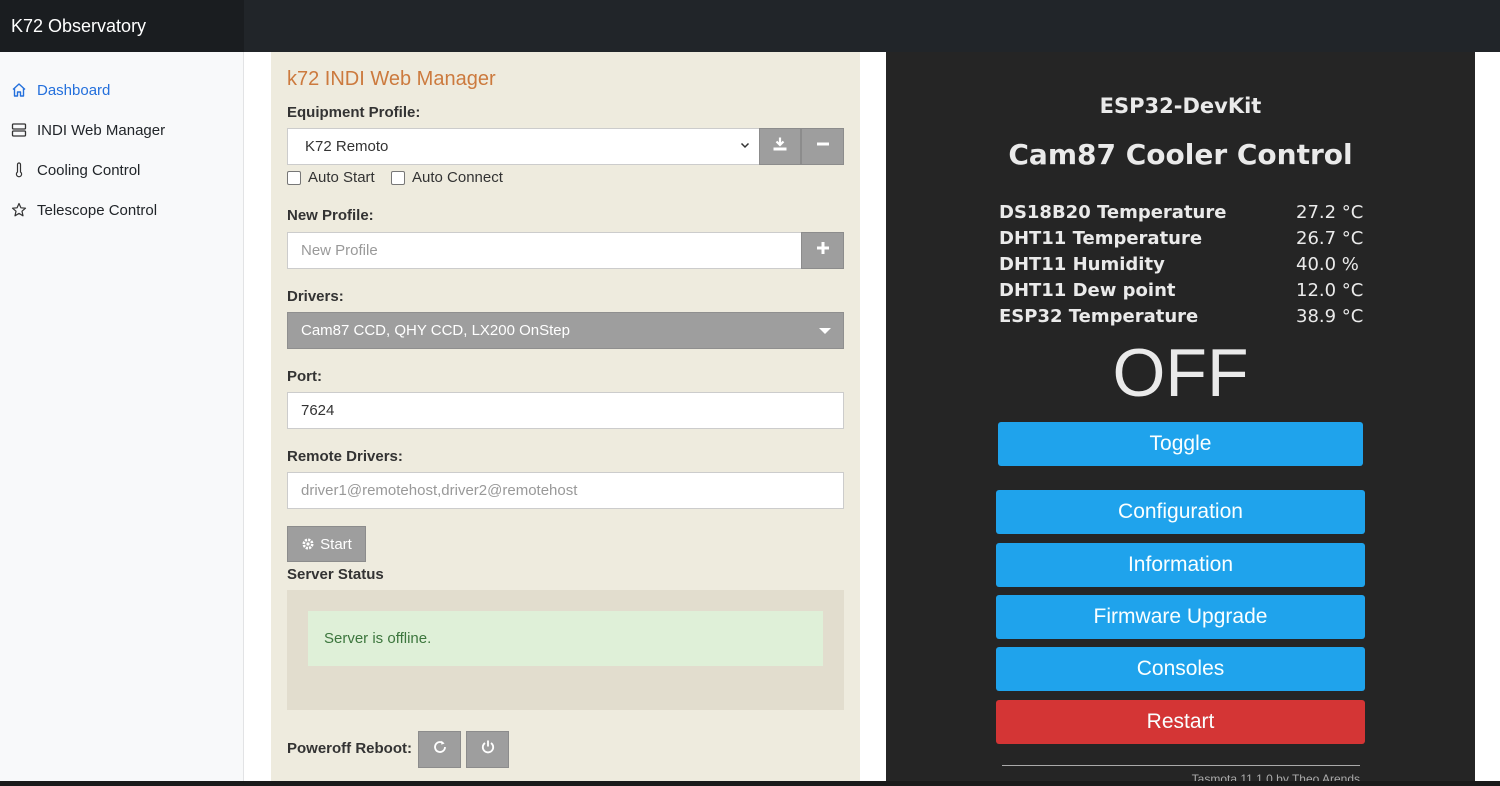 The width and height of the screenshot is (1500, 786). What do you see at coordinates (750, 783) in the screenshot?
I see `window-bottom-edge` at bounding box center [750, 783].